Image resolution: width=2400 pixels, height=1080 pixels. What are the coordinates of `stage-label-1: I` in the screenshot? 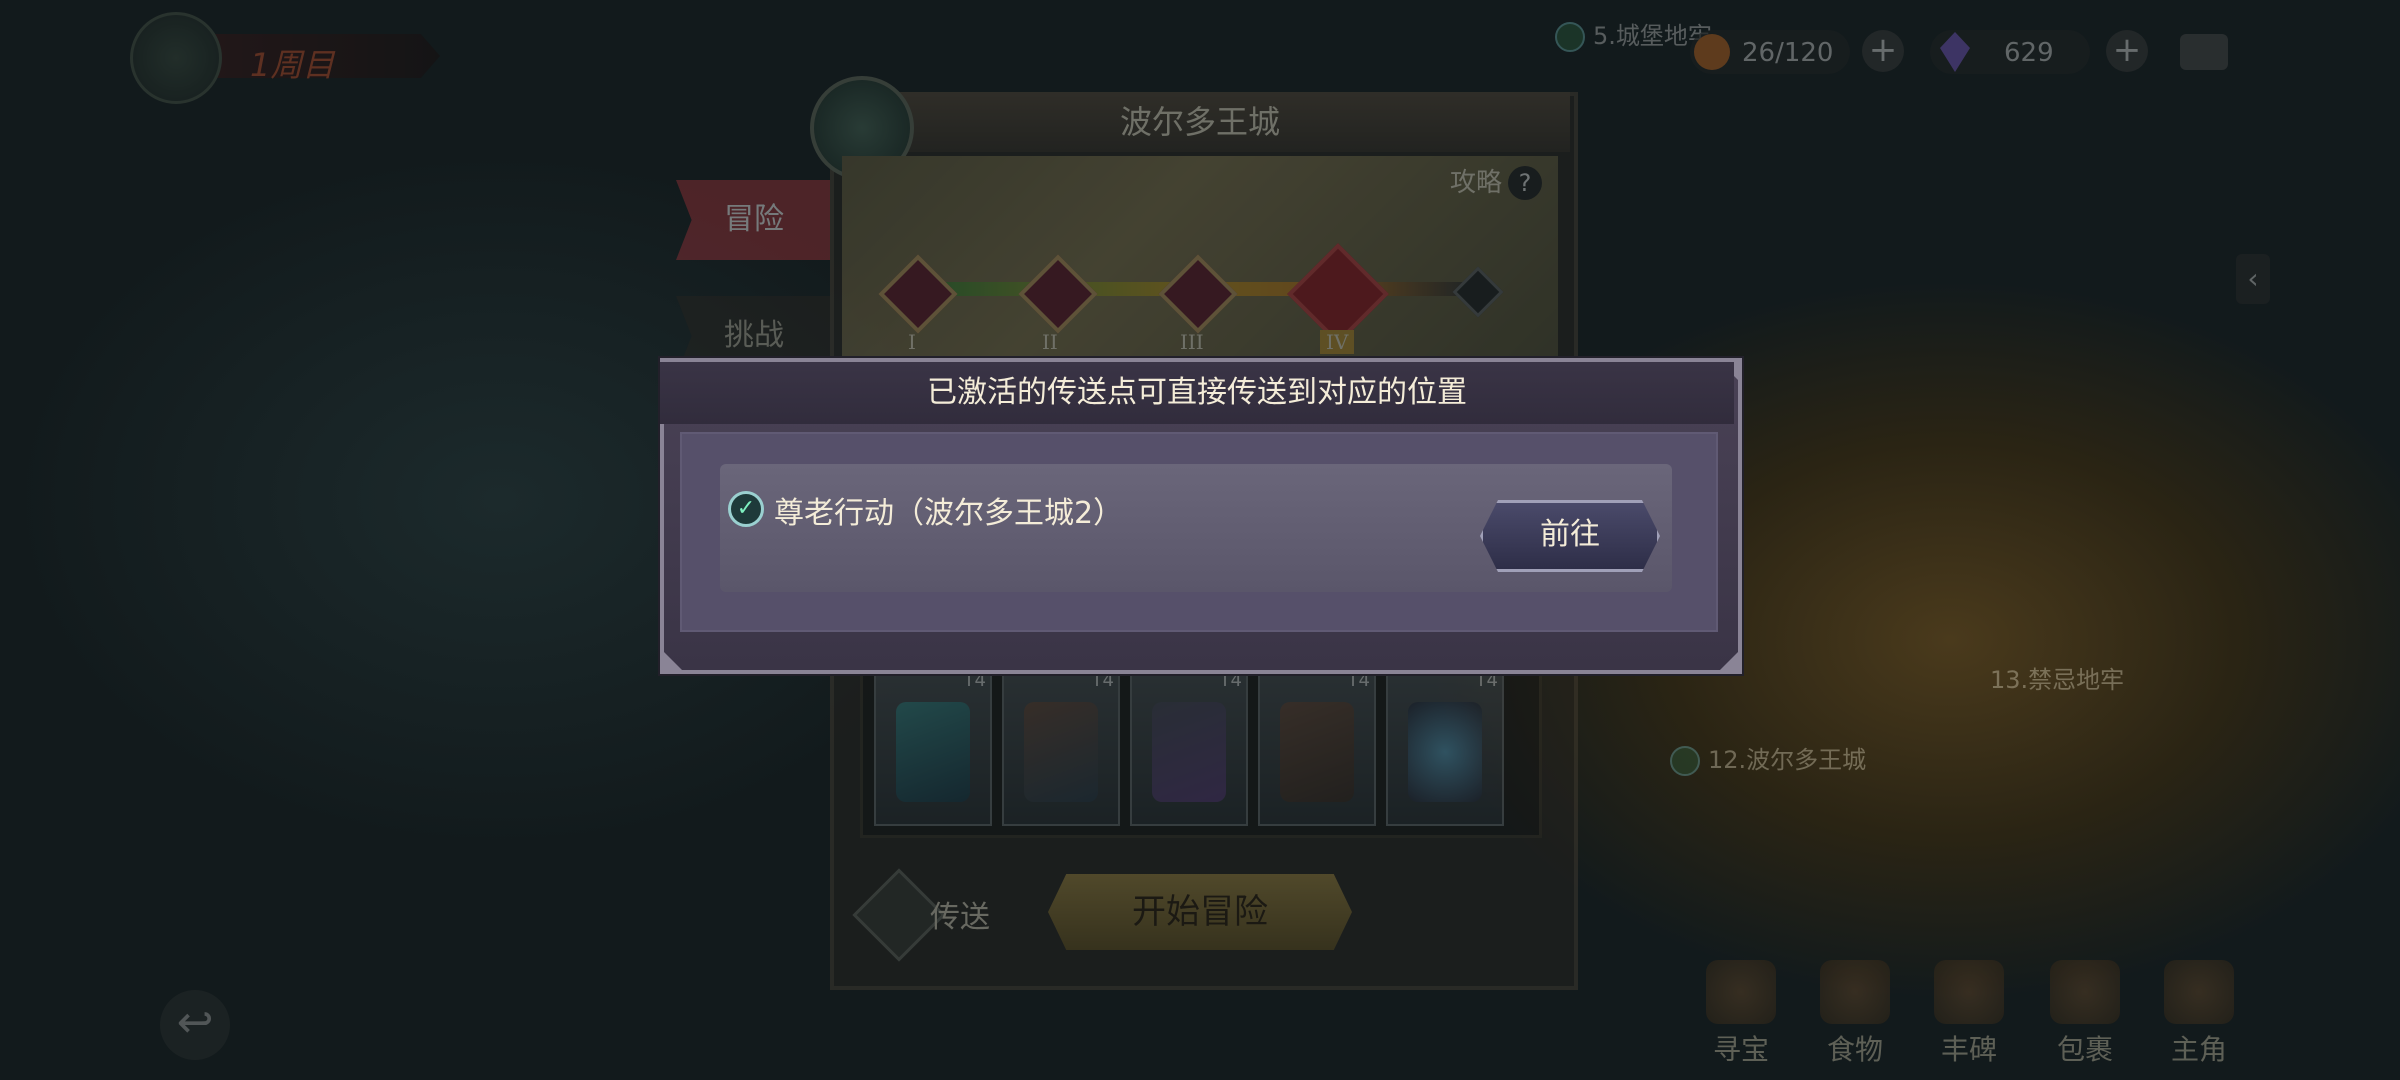 It's located at (912, 342).